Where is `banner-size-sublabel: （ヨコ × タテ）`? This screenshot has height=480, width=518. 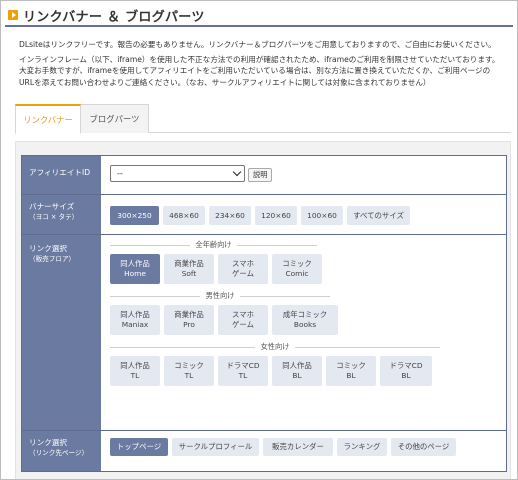
banner-size-sublabel: （ヨコ × タテ） is located at coordinates (54, 217).